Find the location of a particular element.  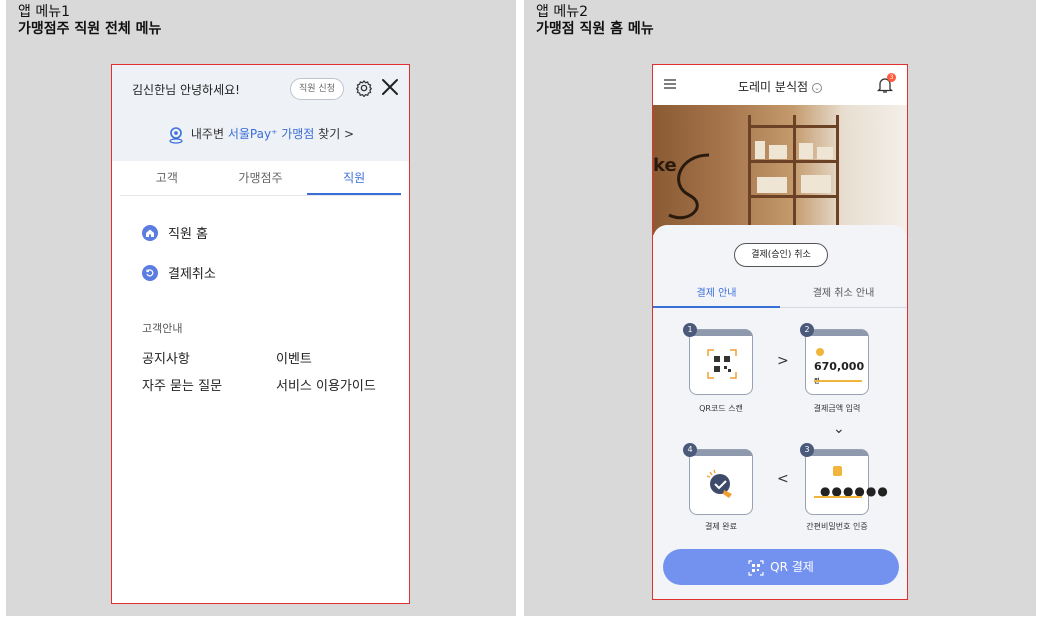

menu-item-payment-cancel: 결제취소 is located at coordinates (179, 272).